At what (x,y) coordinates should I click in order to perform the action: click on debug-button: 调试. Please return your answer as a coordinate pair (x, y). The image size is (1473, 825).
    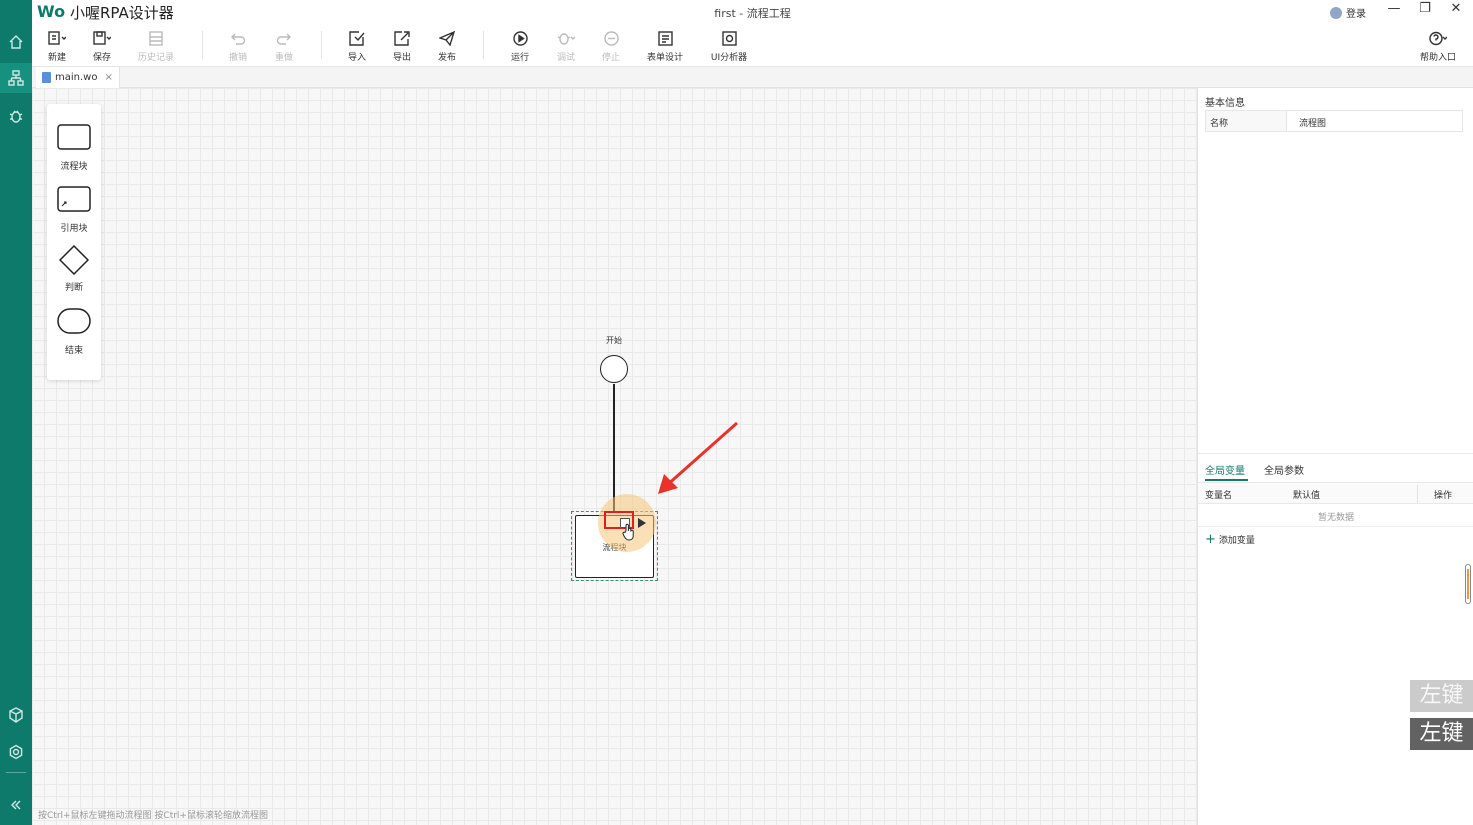
    Looking at the image, I should click on (566, 46).